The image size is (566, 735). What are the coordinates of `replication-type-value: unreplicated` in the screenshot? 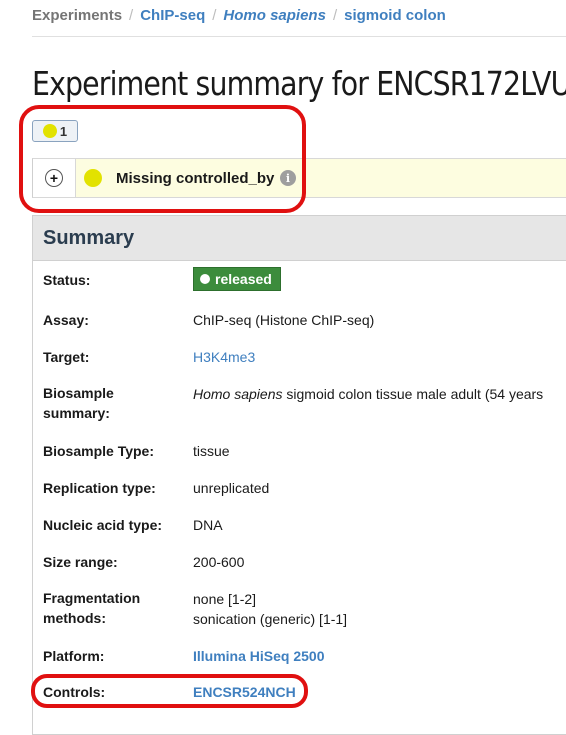 It's located at (231, 488).